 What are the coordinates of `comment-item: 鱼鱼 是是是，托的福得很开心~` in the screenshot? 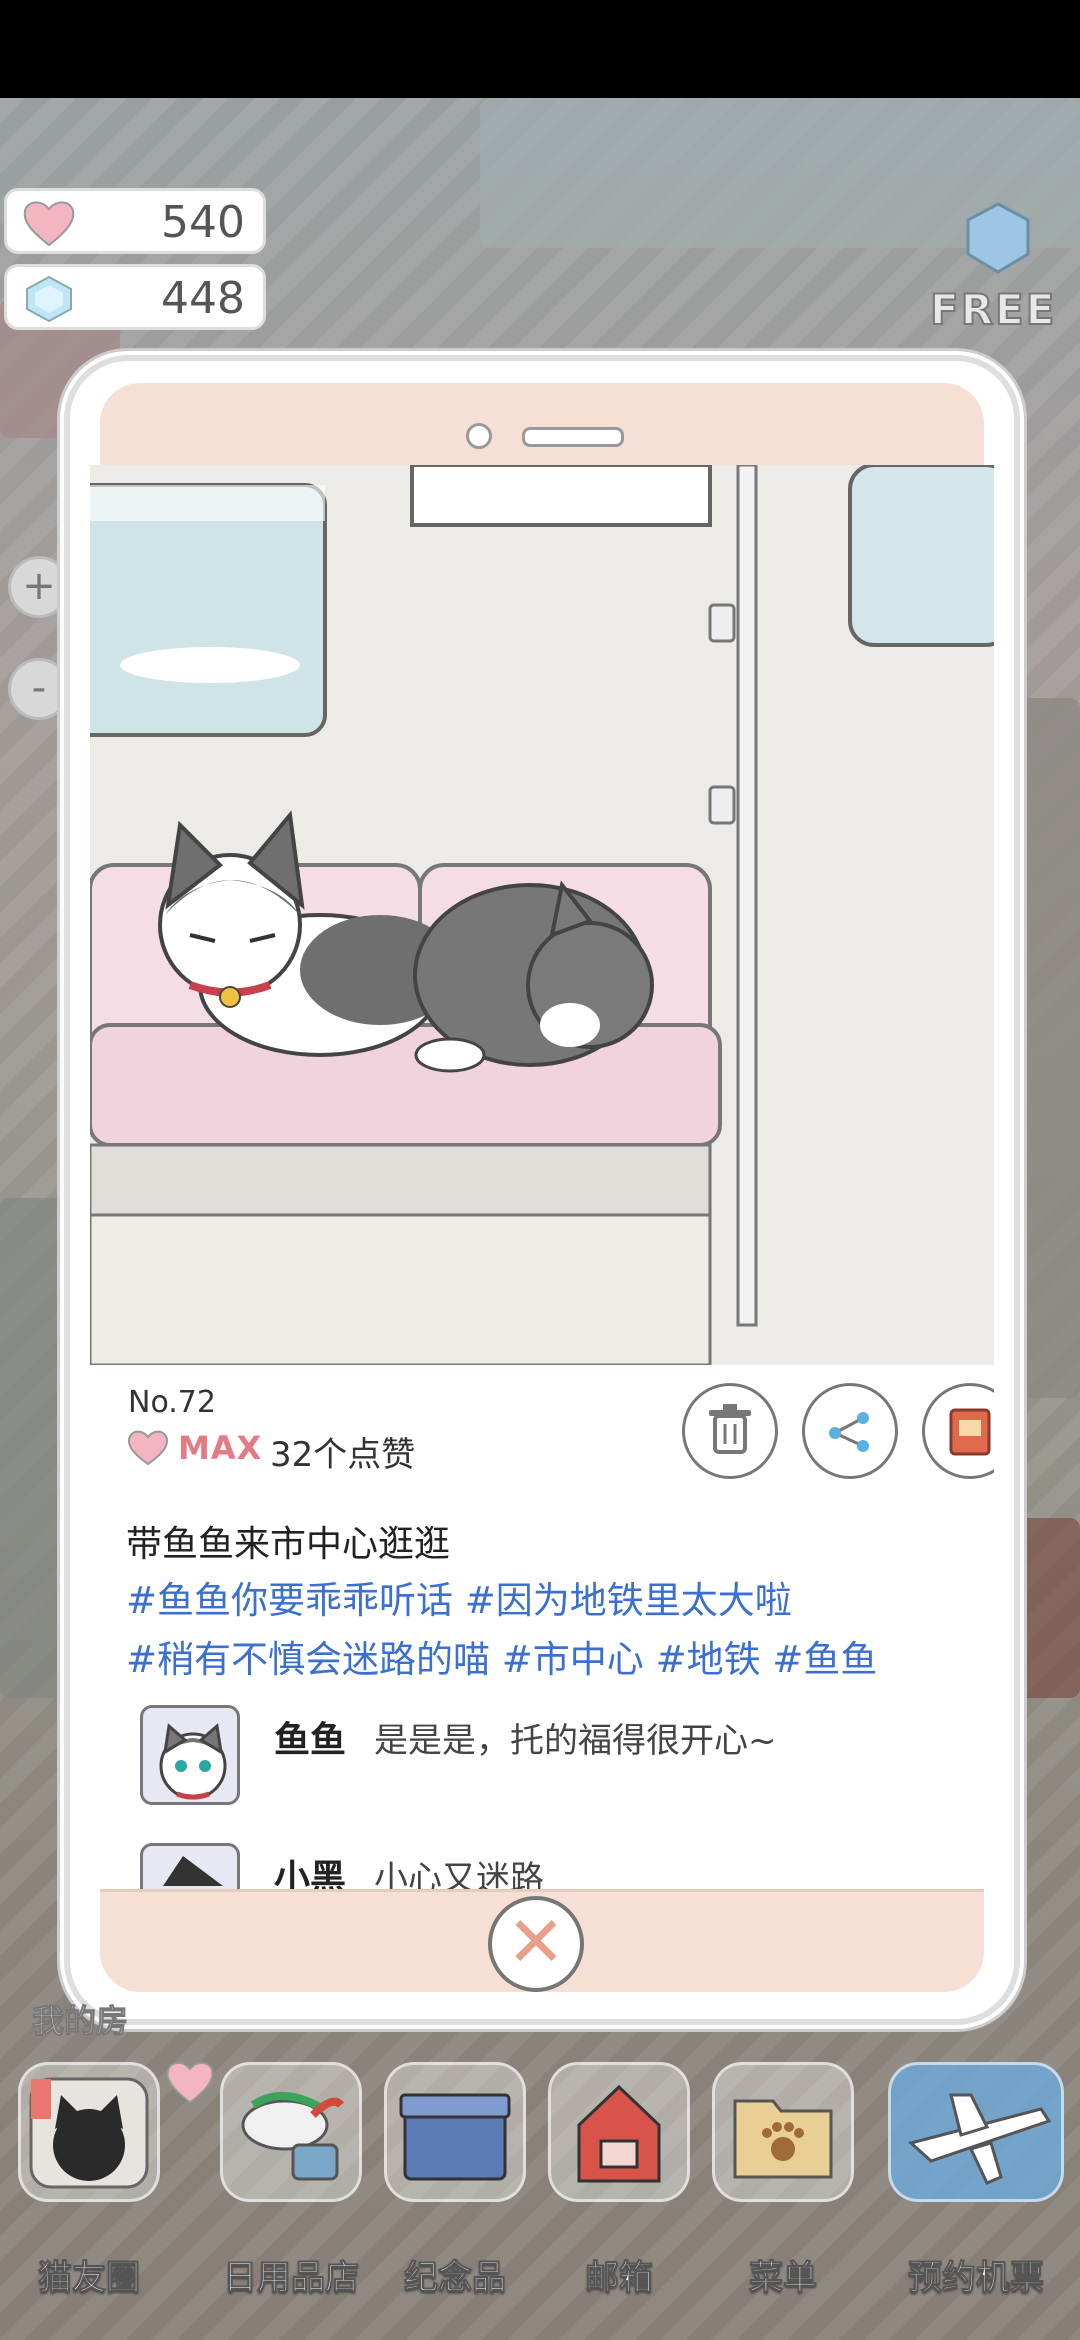 It's located at (550, 1758).